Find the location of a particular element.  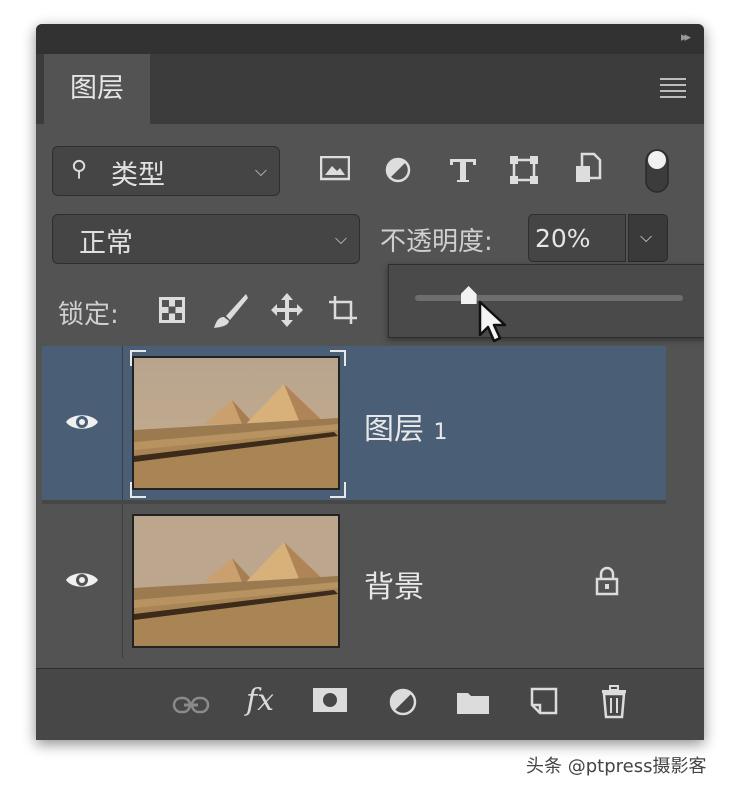

mouse-pointer-icon is located at coordinates (492, 321).